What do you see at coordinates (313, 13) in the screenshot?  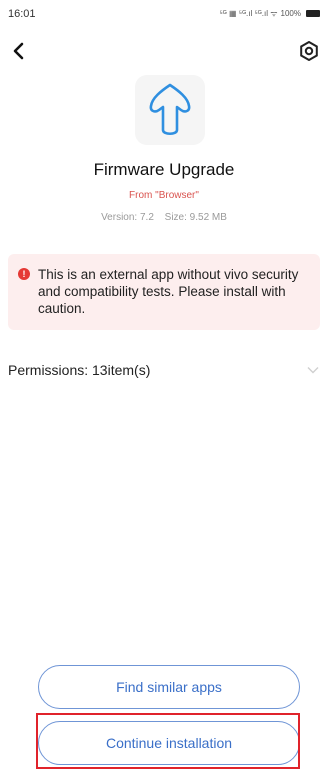 I see `battery-icon` at bounding box center [313, 13].